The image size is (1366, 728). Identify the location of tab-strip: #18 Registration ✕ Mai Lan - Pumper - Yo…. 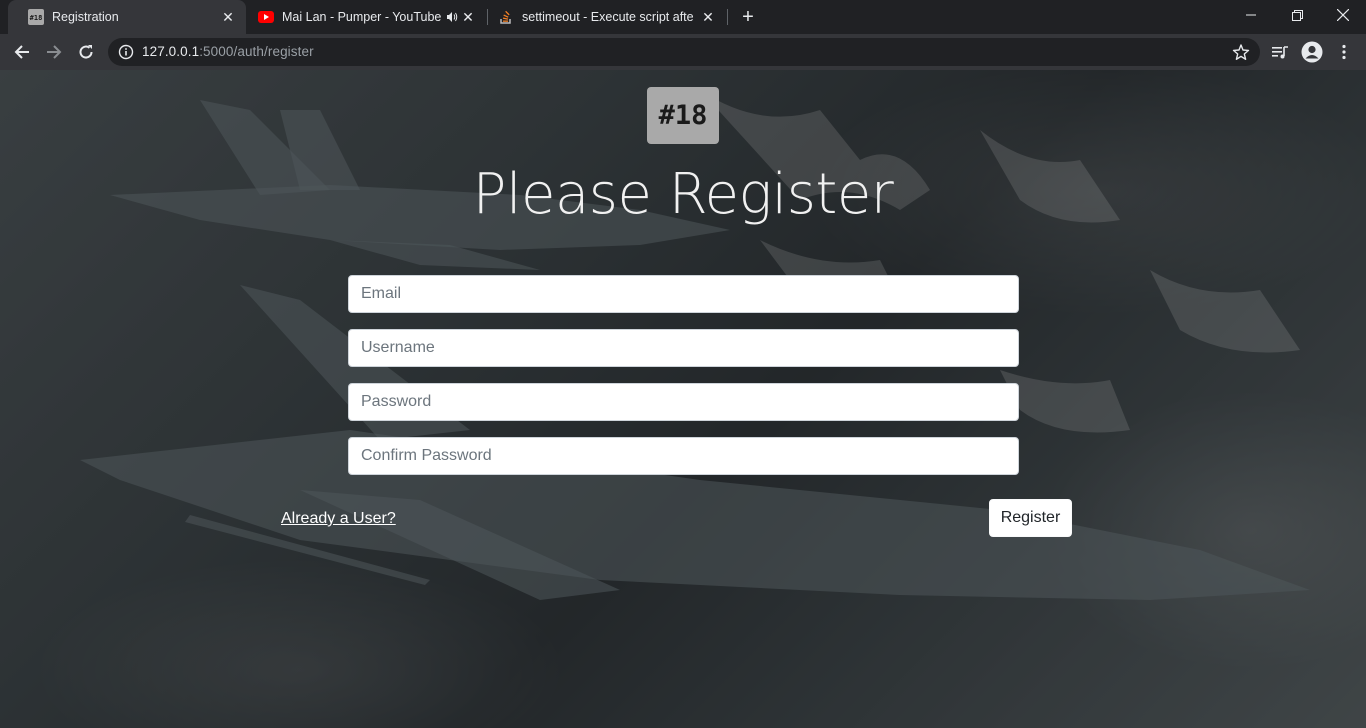
(683, 17).